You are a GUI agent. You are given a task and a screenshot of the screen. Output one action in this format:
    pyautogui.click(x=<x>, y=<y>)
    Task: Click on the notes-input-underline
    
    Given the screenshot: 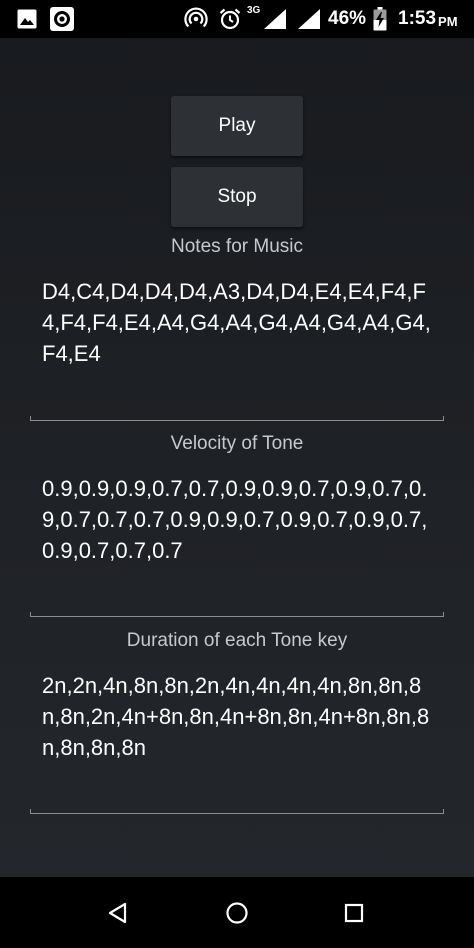 What is the action you would take?
    pyautogui.click(x=237, y=418)
    